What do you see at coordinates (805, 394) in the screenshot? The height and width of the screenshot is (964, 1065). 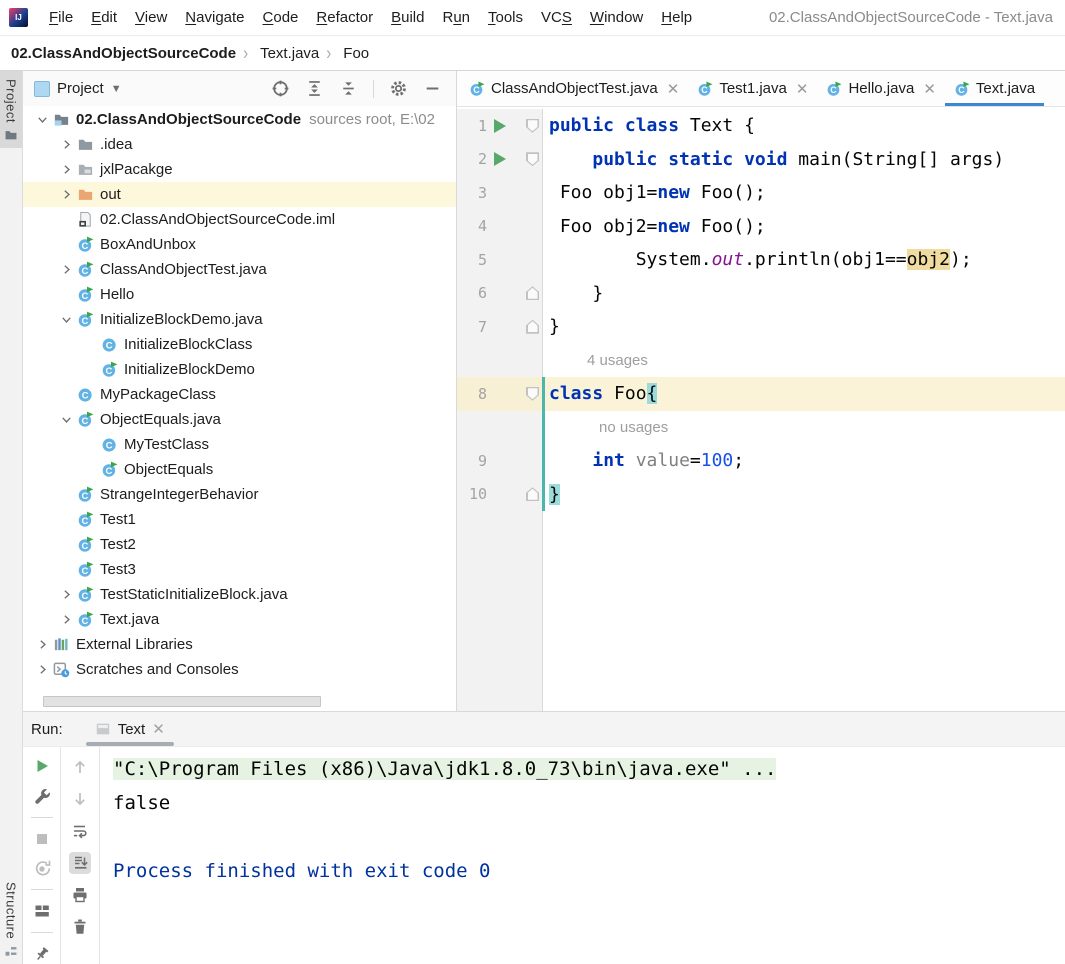 I see `code-text: class Foo{` at bounding box center [805, 394].